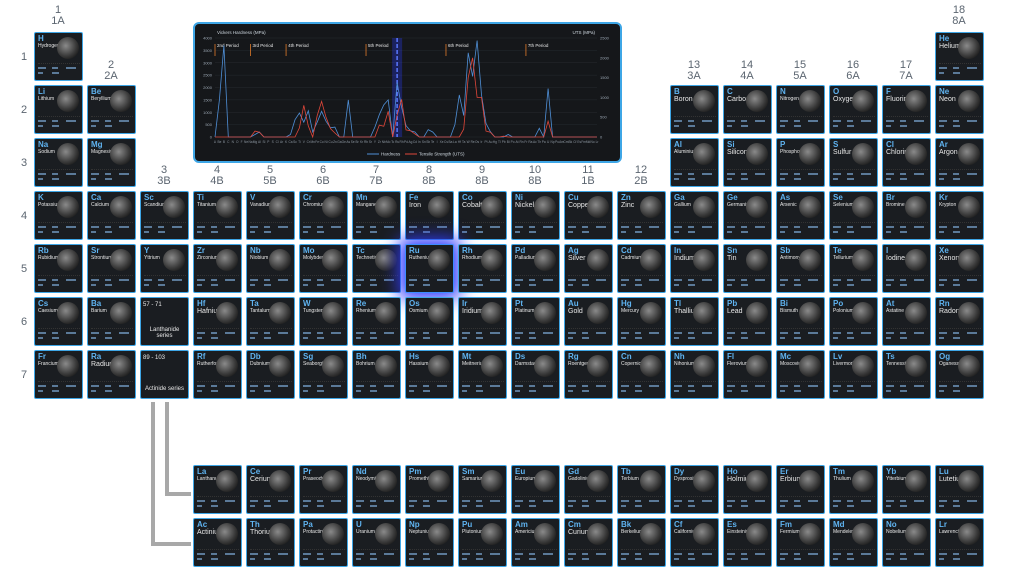 This screenshot has width=1024, height=576. Describe the element at coordinates (217, 374) in the screenshot. I see `element-cell-rf: Rf Rutherfordium` at that location.